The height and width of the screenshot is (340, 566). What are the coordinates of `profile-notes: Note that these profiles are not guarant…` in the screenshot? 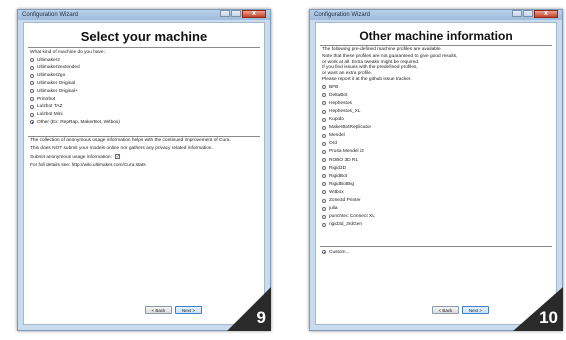 It's located at (436, 68).